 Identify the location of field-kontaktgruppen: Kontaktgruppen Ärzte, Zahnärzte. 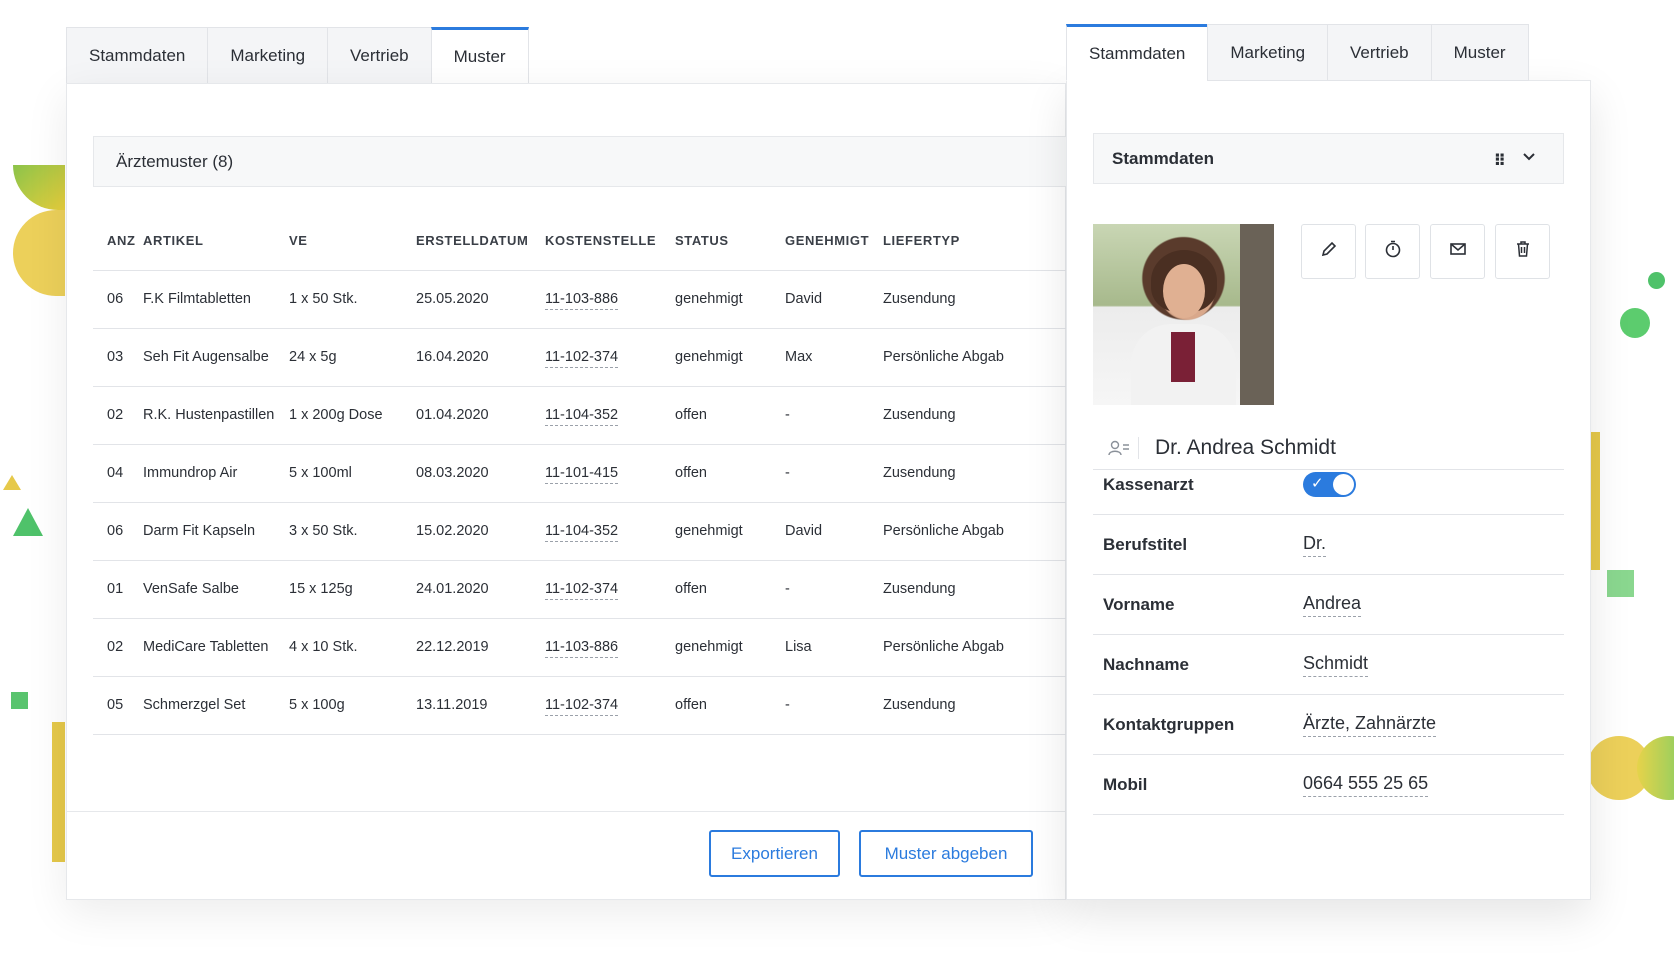
(1328, 725).